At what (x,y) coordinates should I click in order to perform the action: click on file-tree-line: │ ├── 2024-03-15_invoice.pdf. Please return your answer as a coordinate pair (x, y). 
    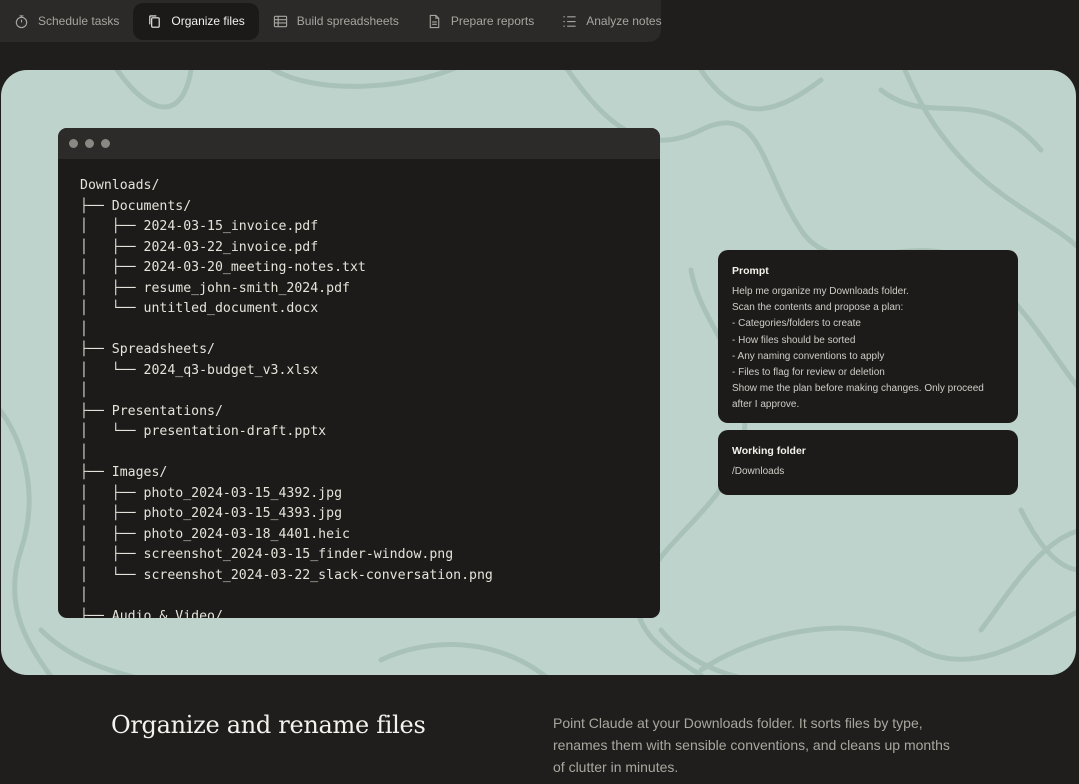
    Looking at the image, I should click on (199, 226).